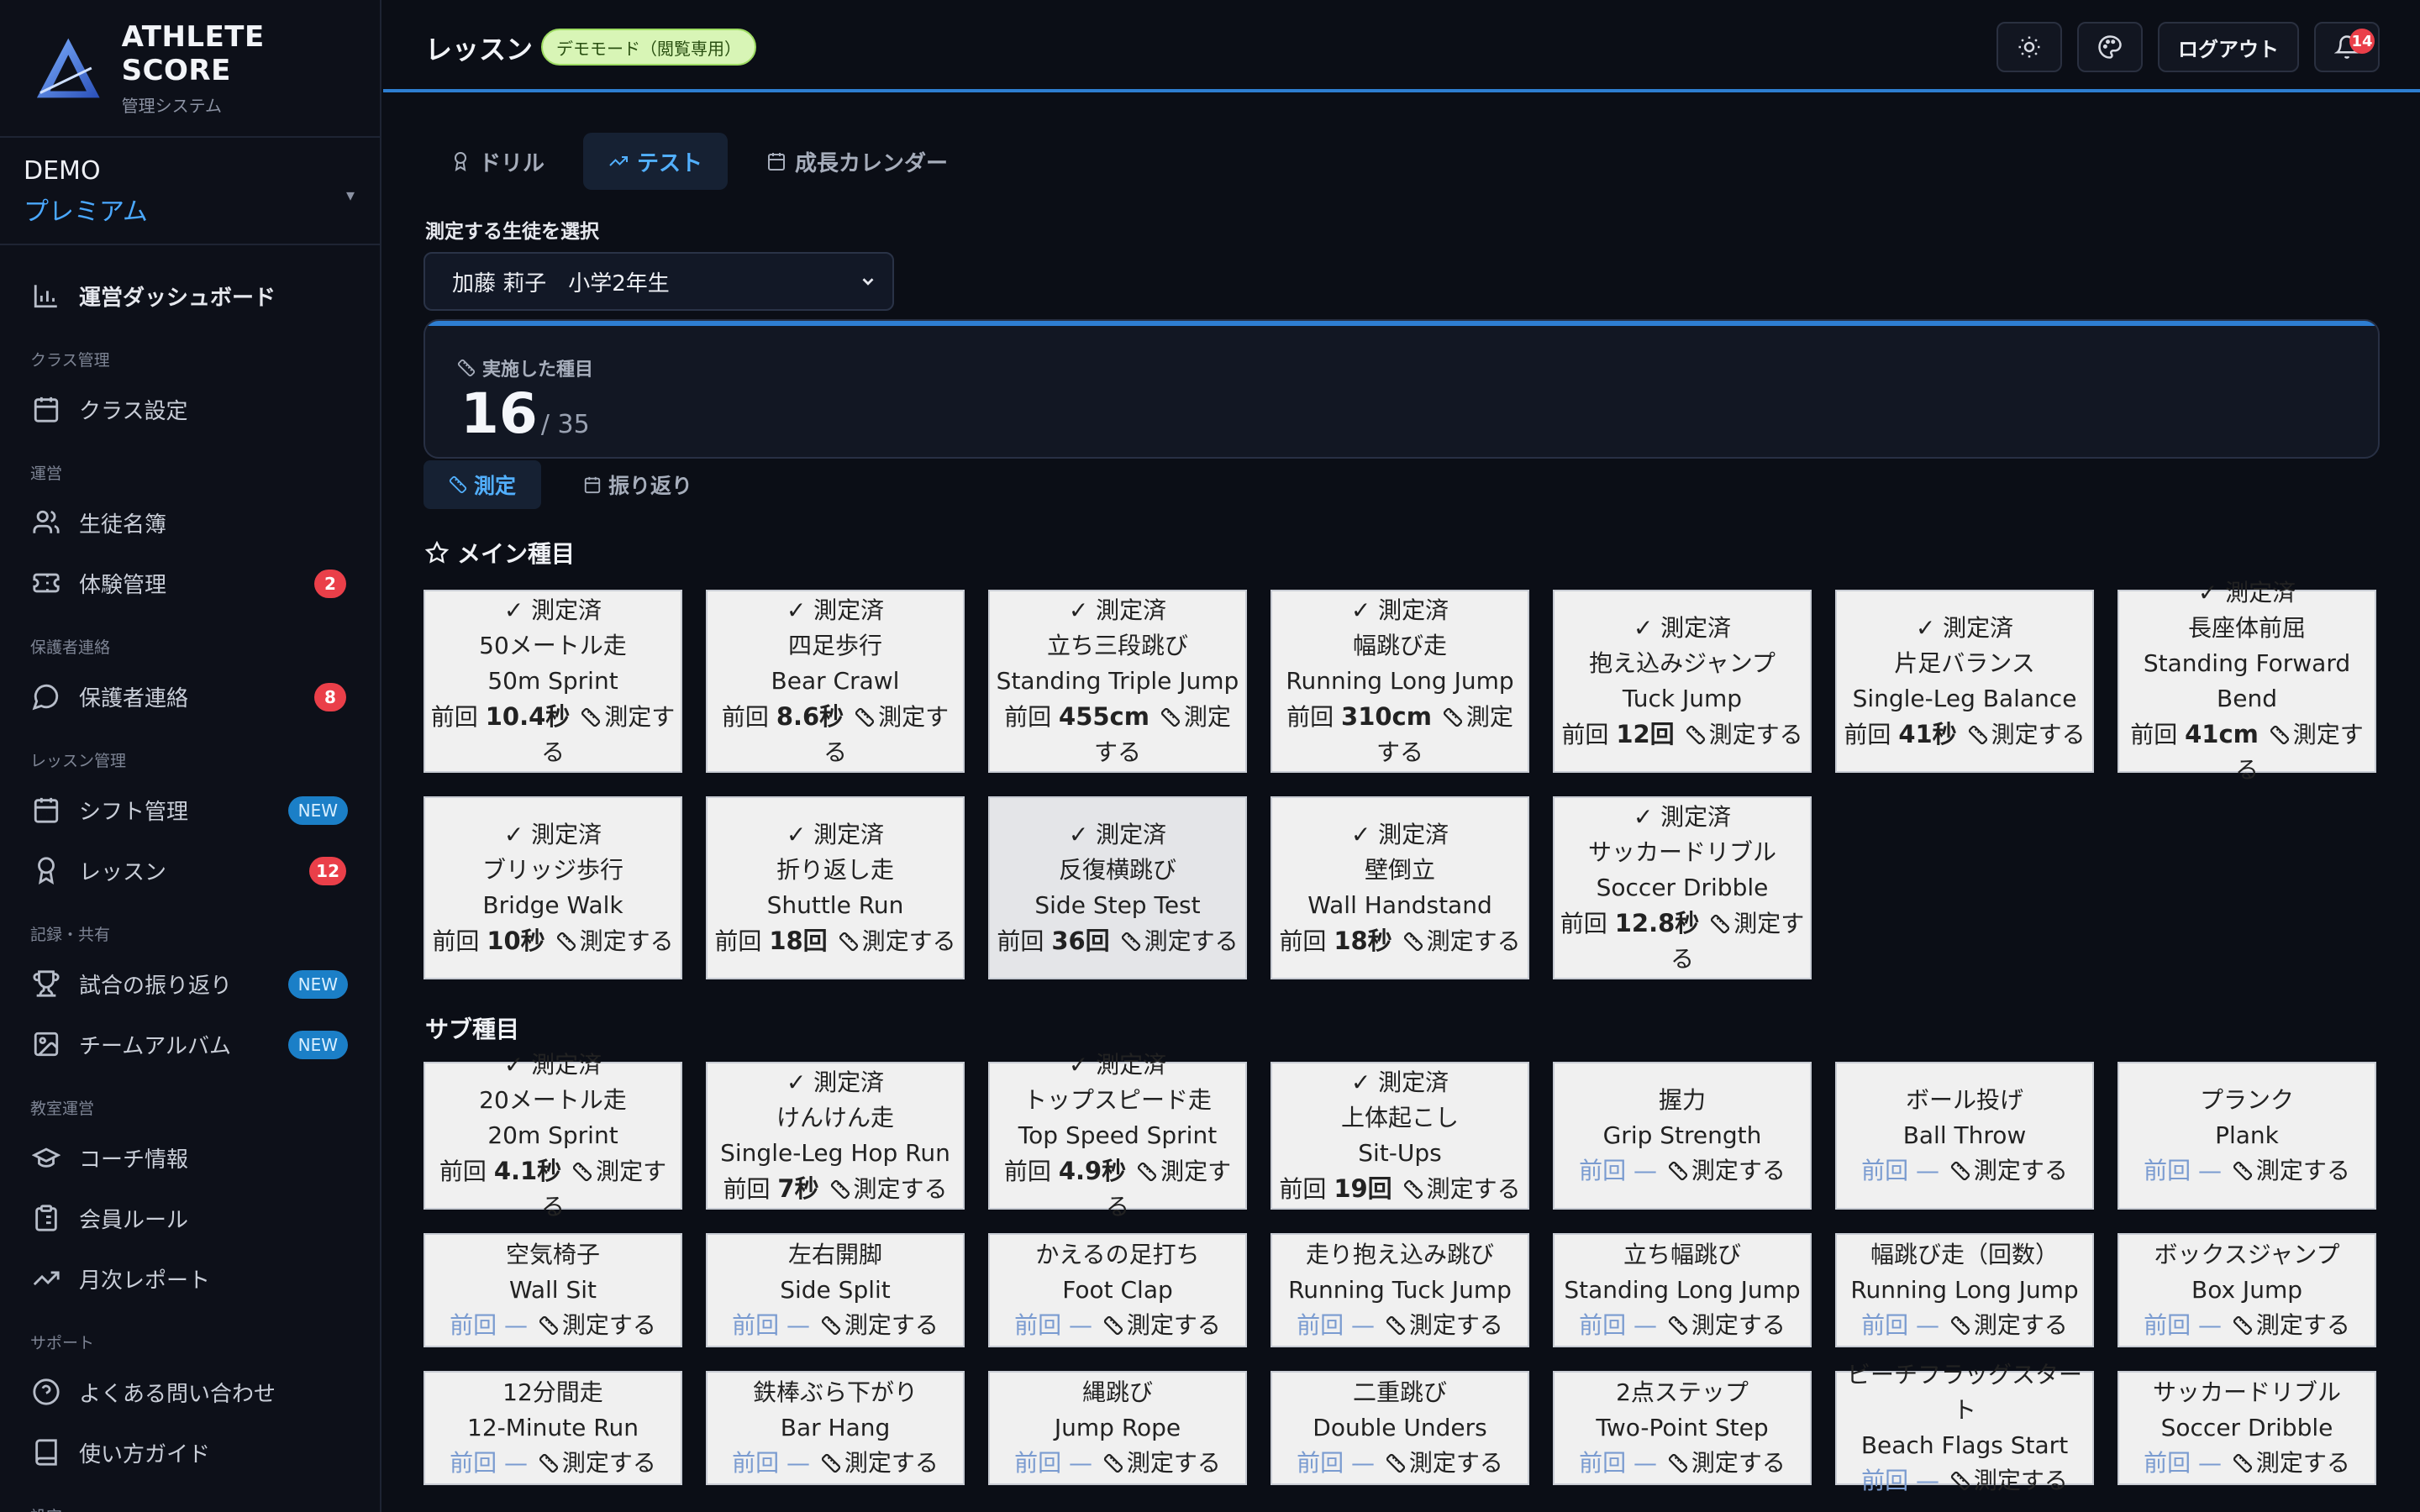  I want to click on event-card: ビーチフラッグスタート Beach Flags Start 前回 — 測定する, so click(1965, 1427).